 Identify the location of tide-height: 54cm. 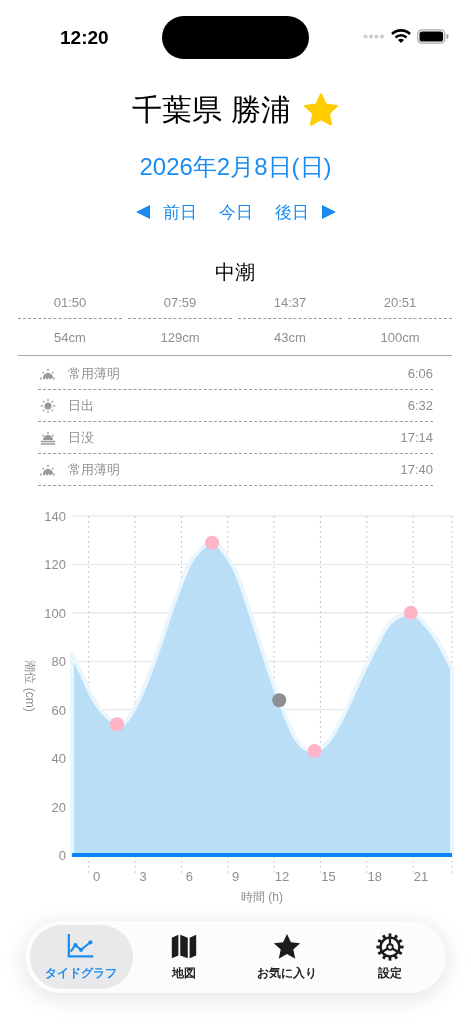
(70, 338).